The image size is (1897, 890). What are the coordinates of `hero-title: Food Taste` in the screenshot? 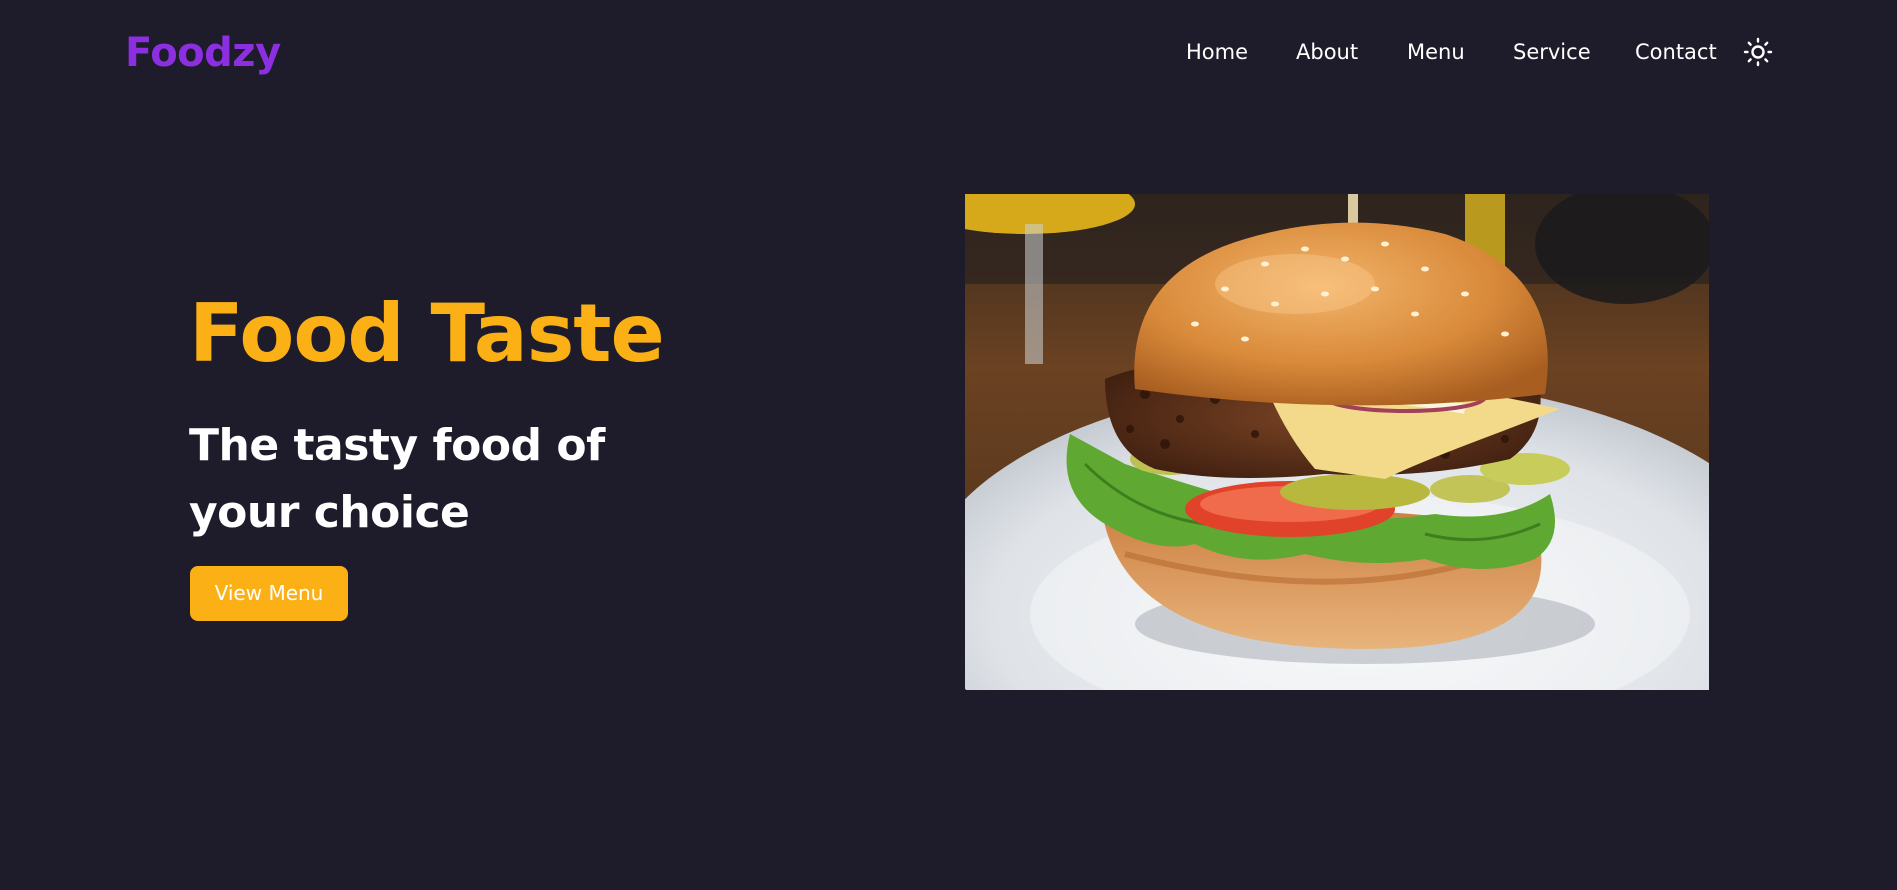 It's located at (427, 333).